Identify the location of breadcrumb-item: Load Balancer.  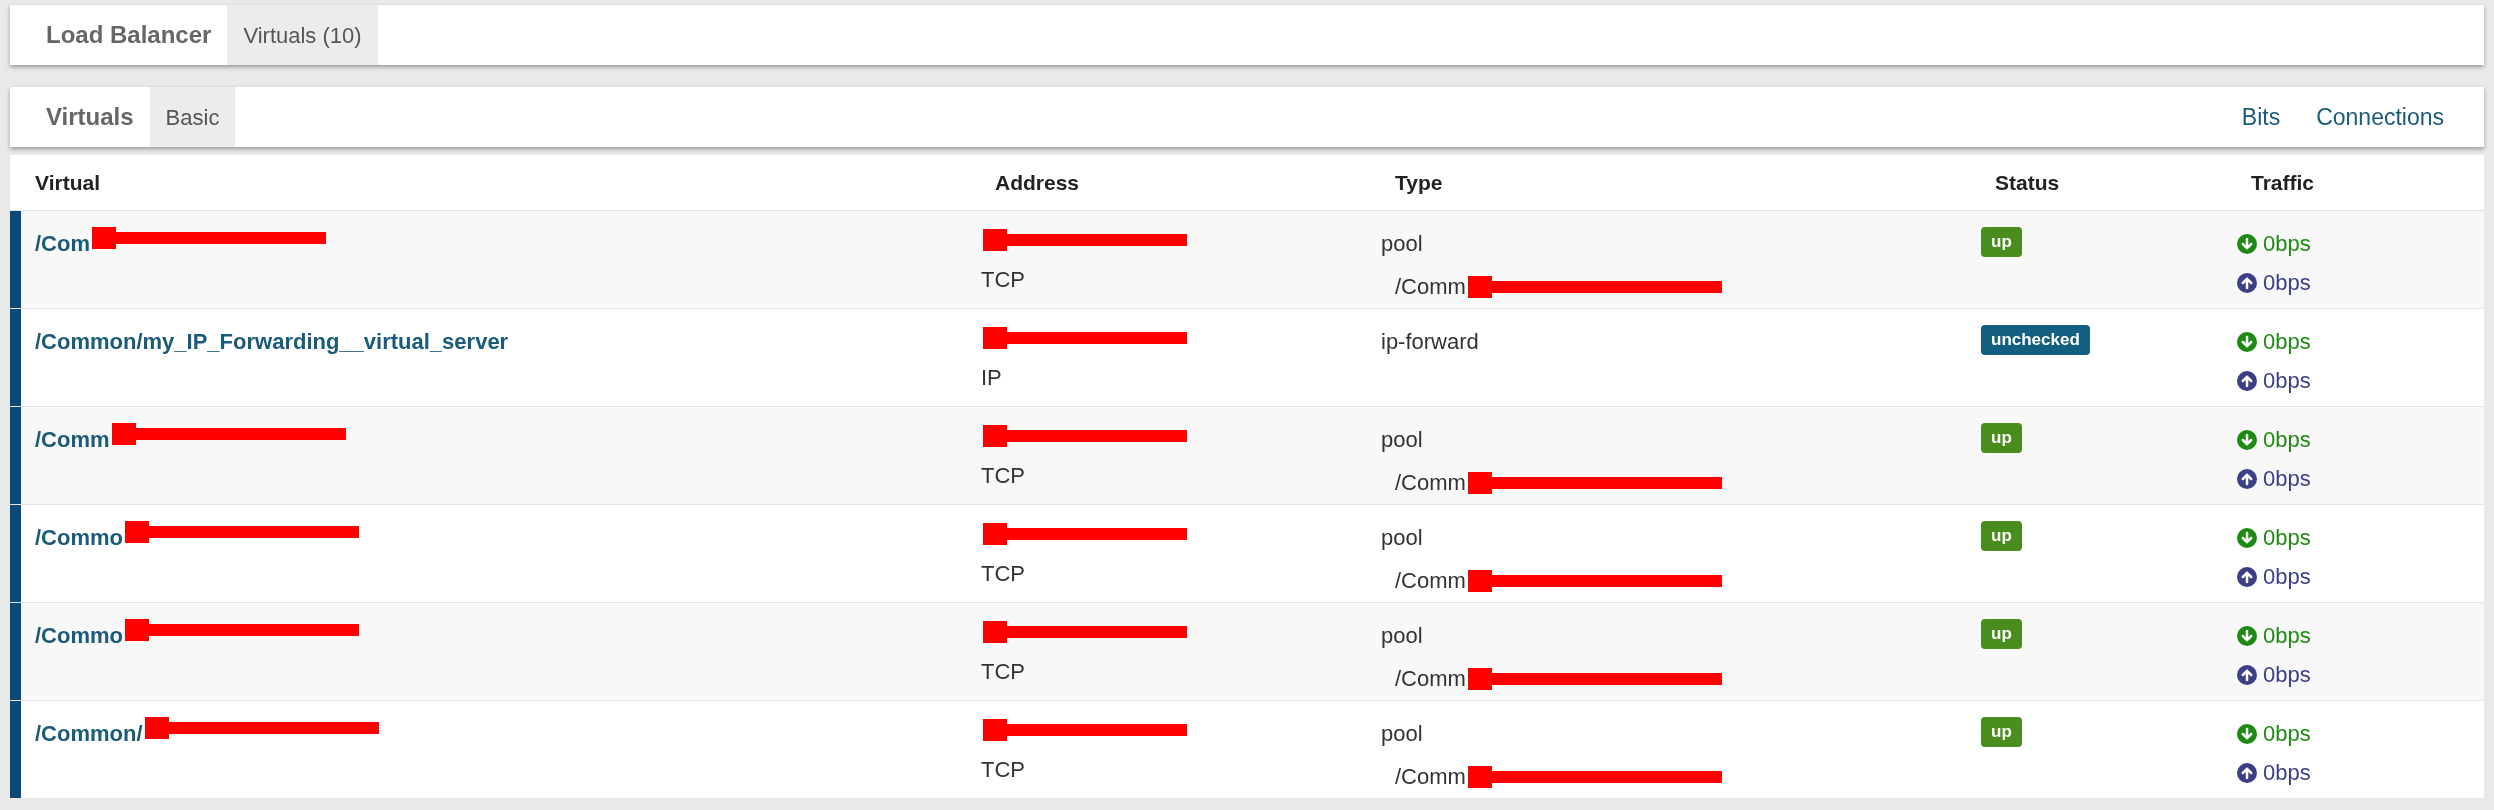
(129, 35).